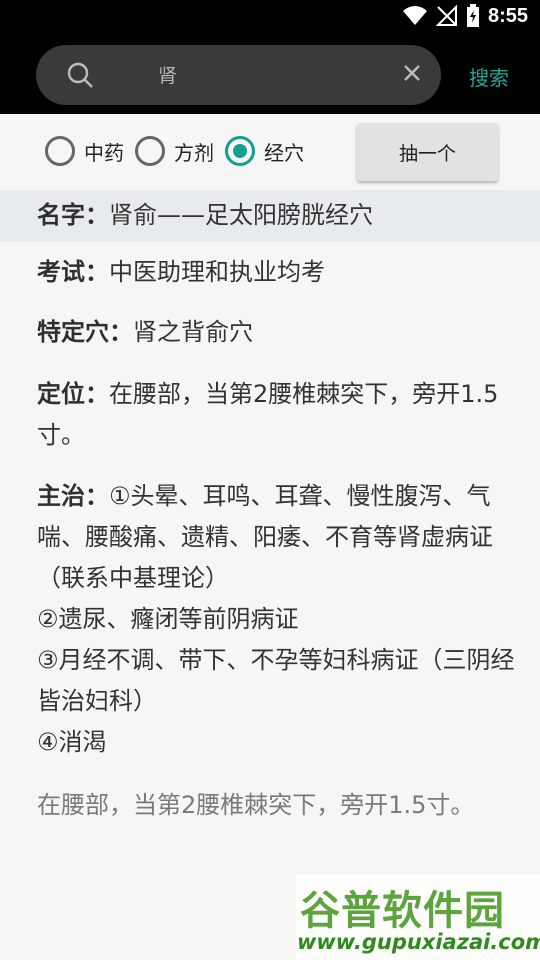 The image size is (540, 960). I want to click on name-value: 肾俞——足太阳膀胱经穴, so click(241, 215).